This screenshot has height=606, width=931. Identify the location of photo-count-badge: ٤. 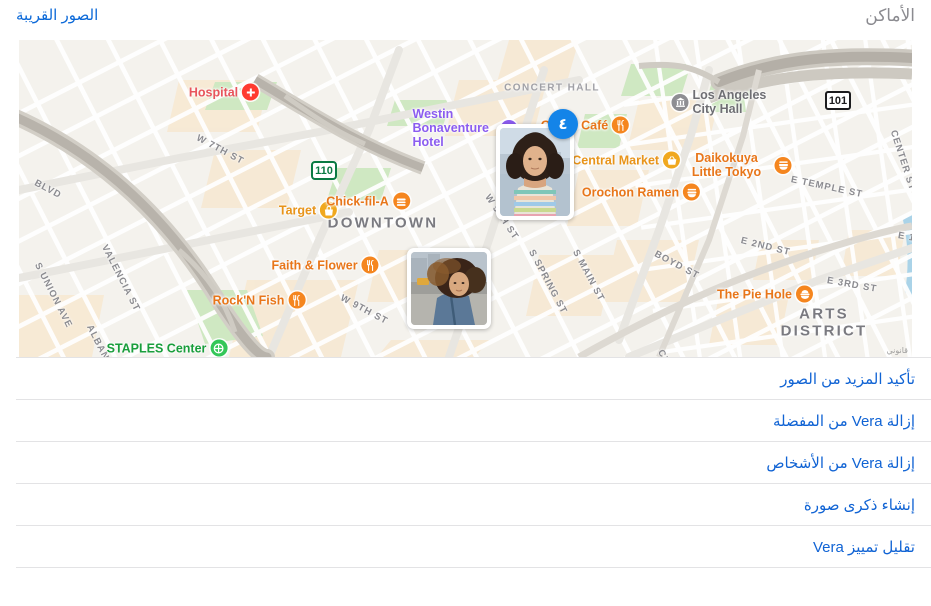
(563, 124).